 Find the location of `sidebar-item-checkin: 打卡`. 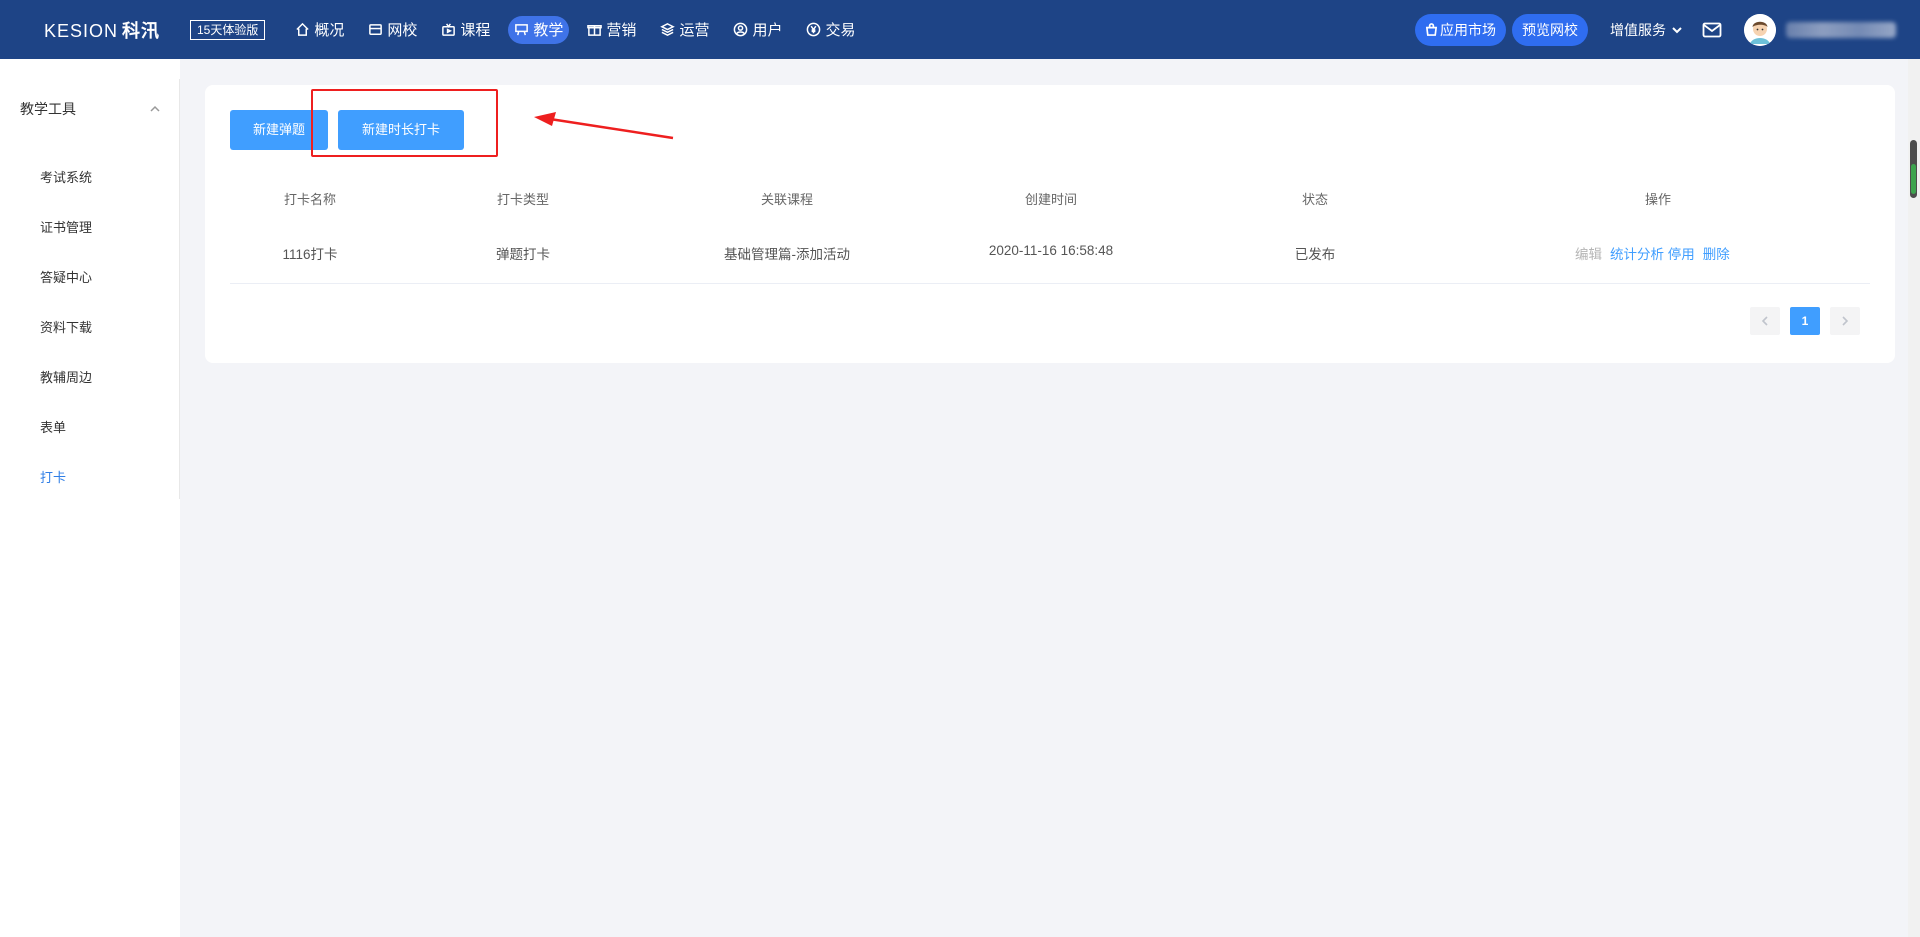

sidebar-item-checkin: 打卡 is located at coordinates (53, 476).